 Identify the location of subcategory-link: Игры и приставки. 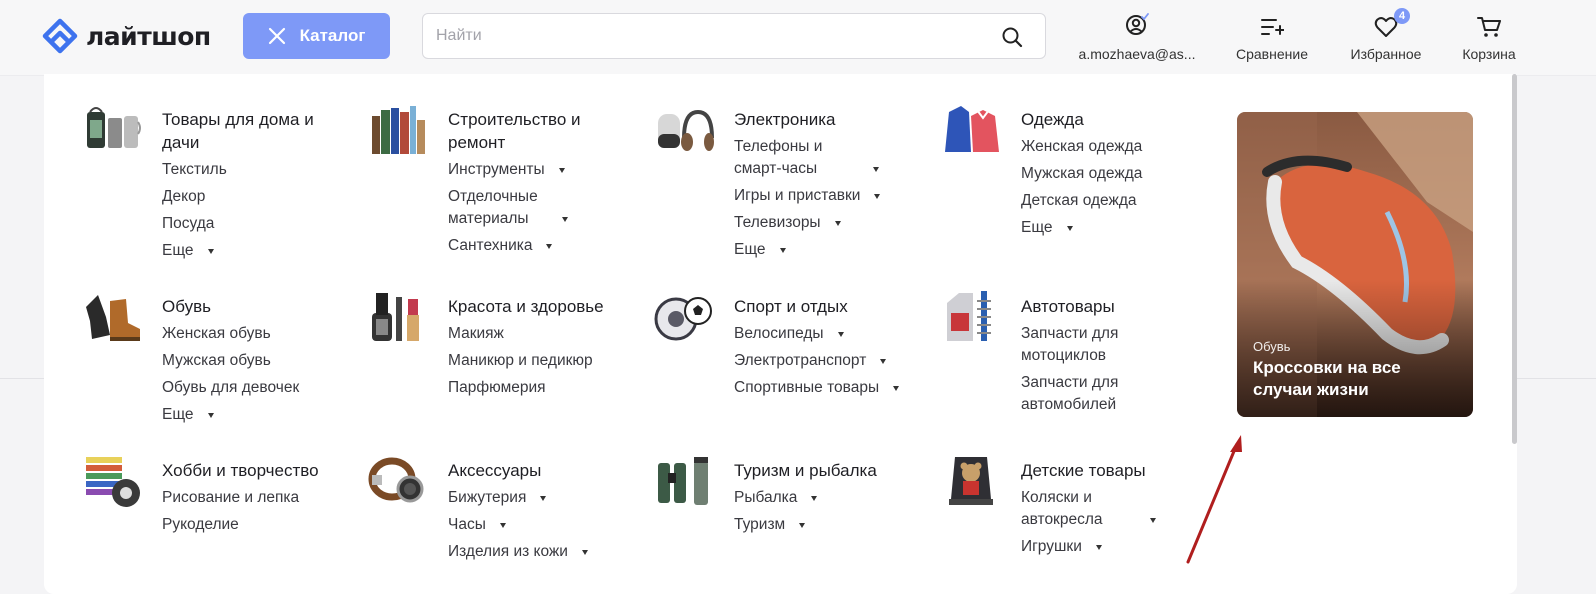
(816, 196).